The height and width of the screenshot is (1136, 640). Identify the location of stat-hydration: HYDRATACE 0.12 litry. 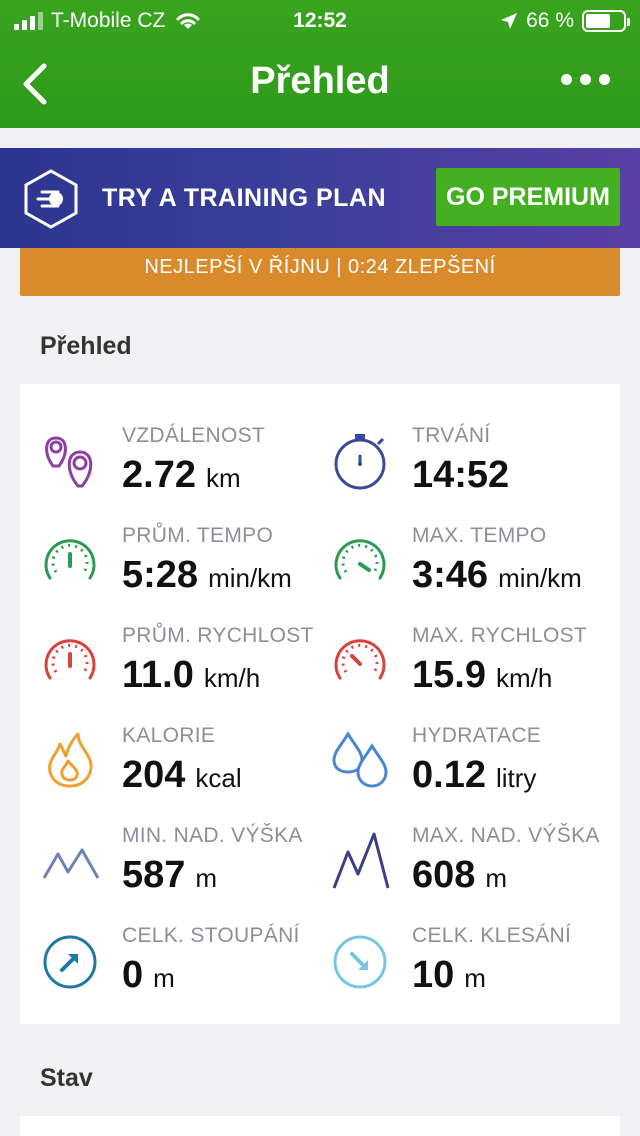
(475, 769).